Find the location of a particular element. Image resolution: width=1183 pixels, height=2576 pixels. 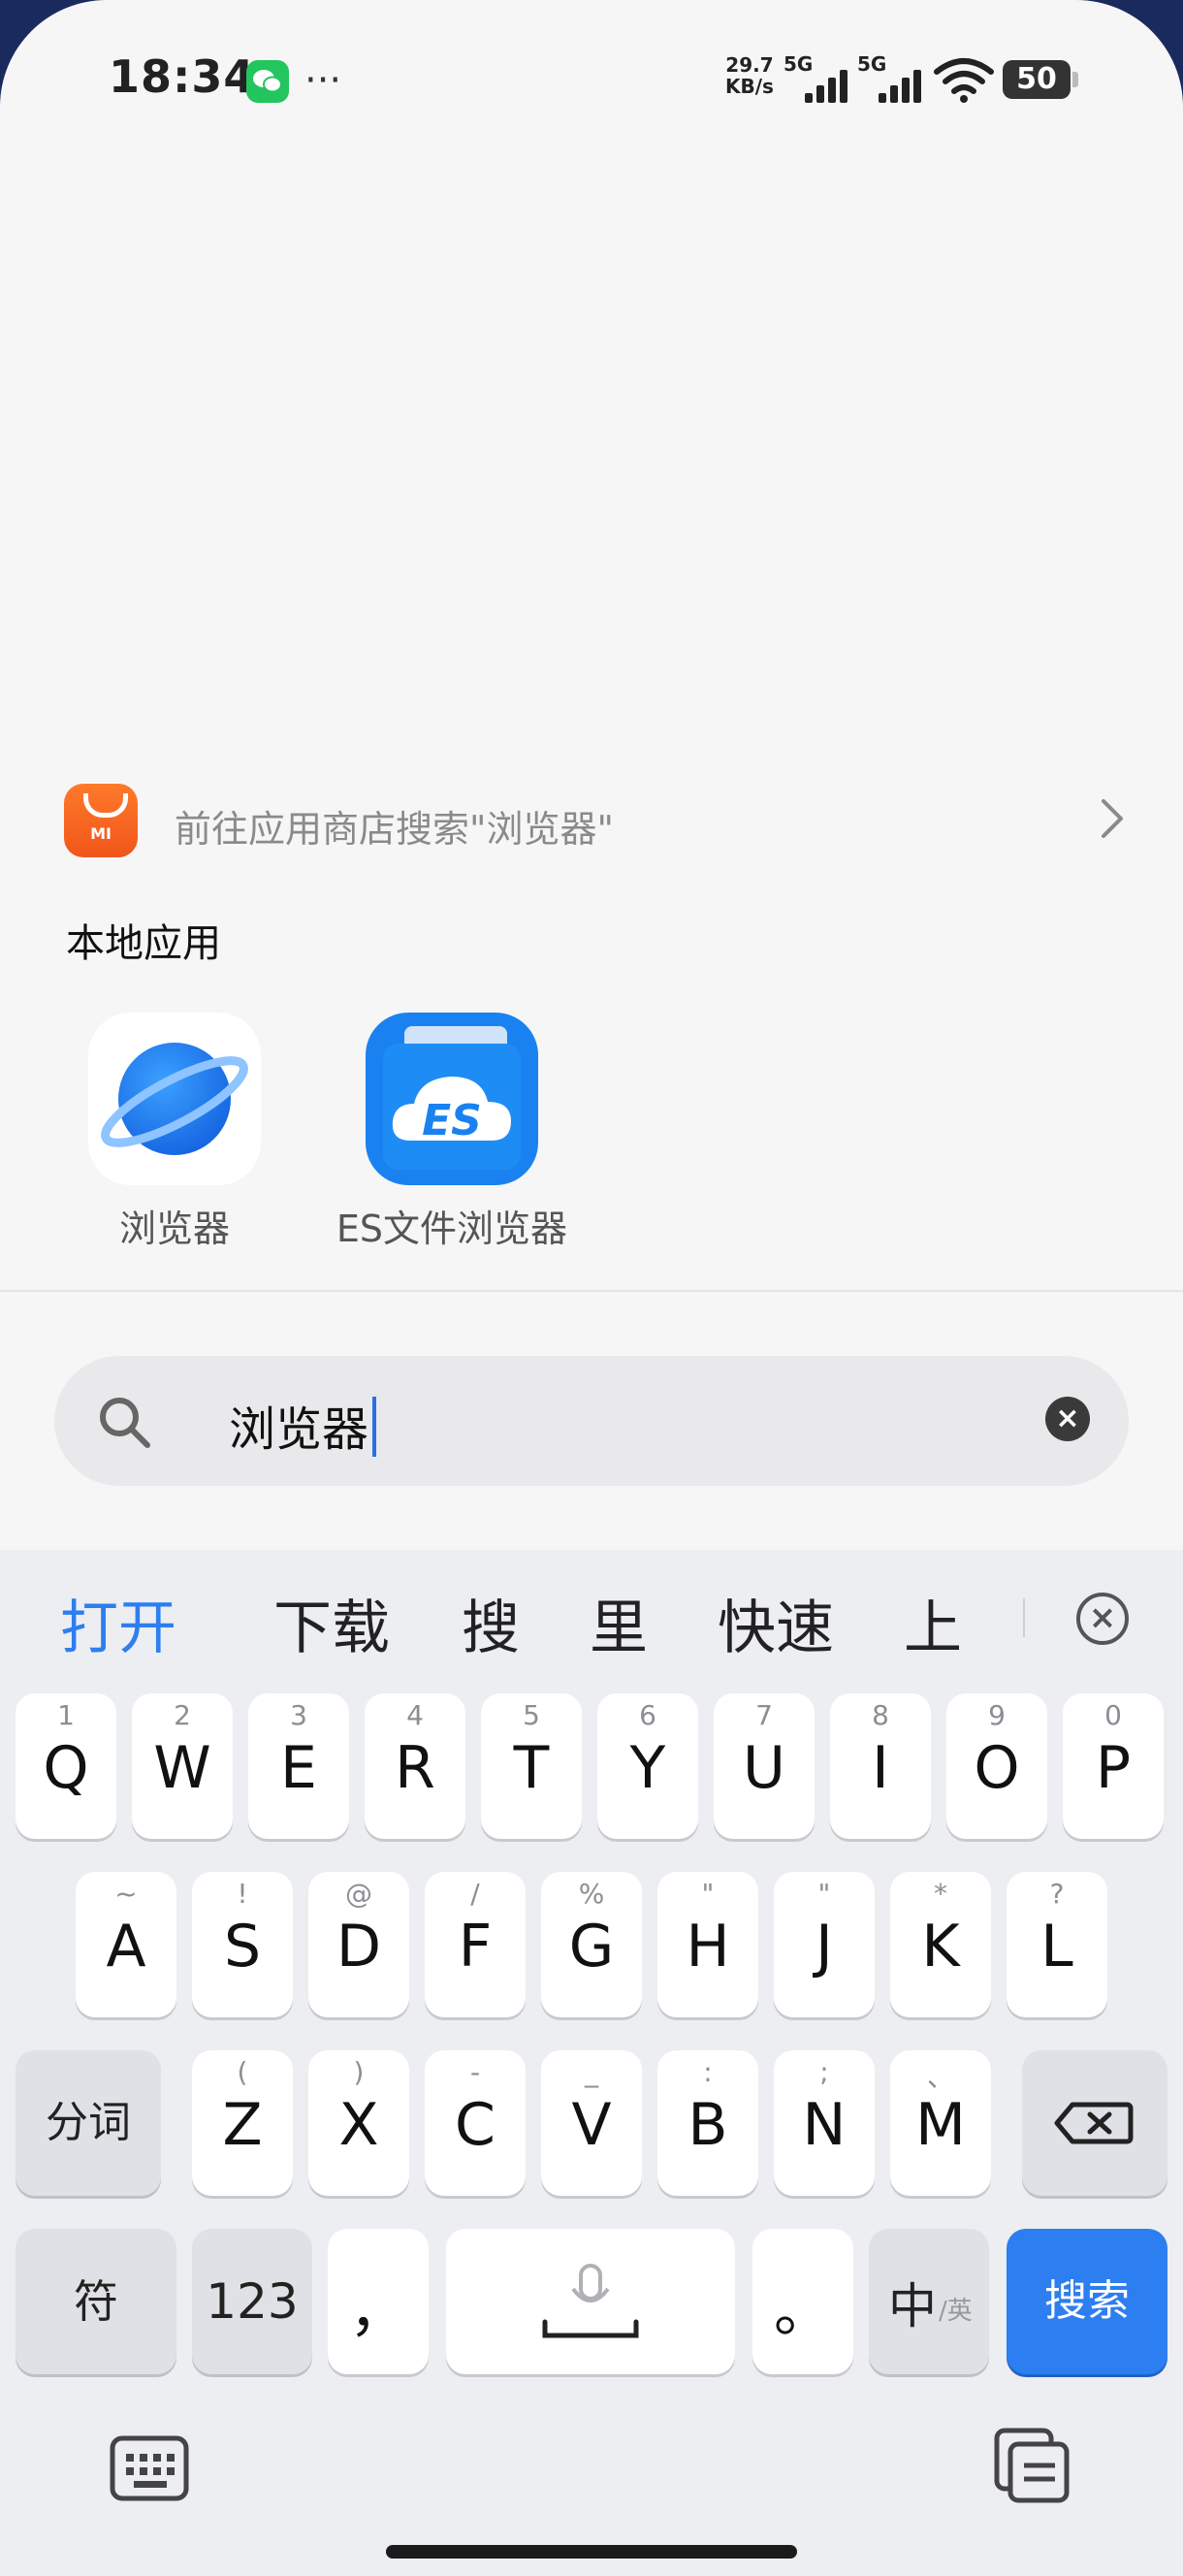

key-label: Y is located at coordinates (647, 1768).